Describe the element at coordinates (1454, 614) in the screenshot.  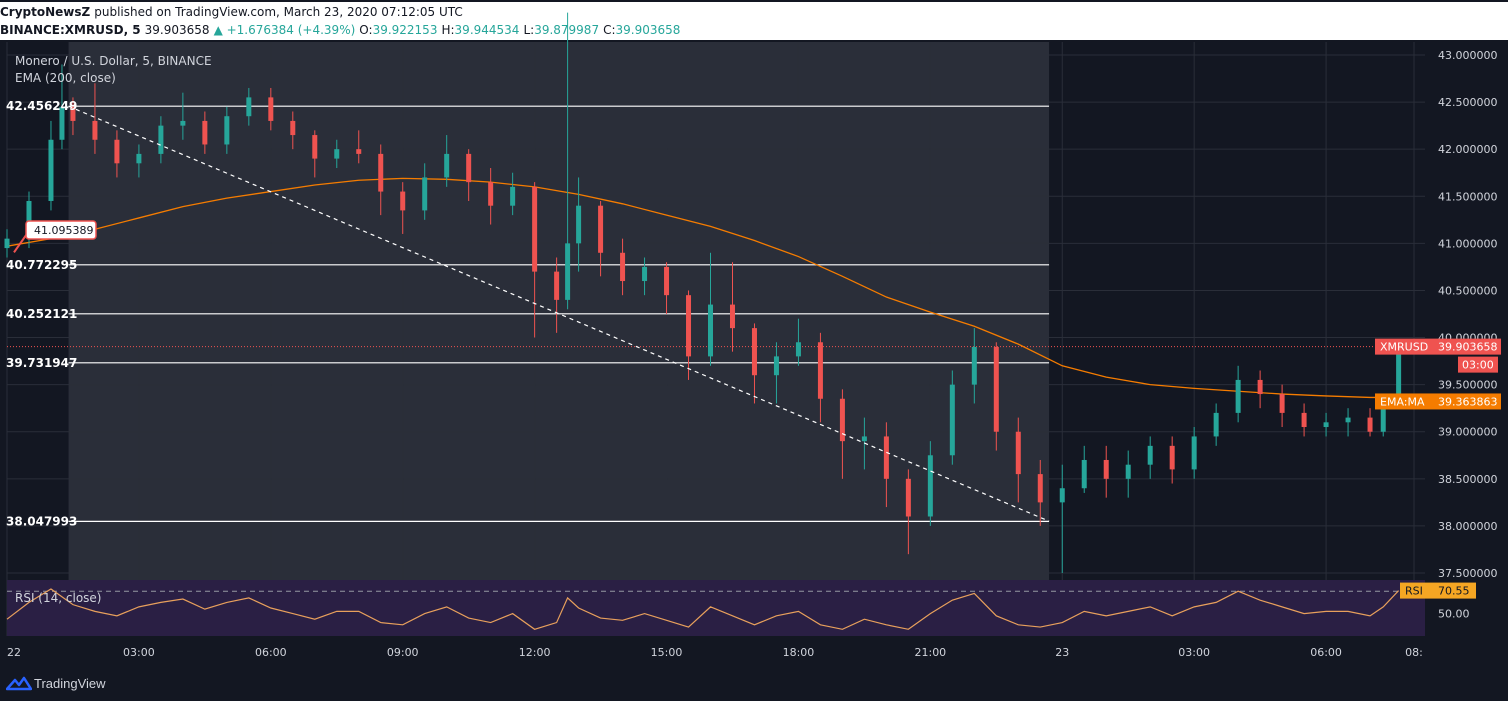
I see `rsi-axis-label: 50.00` at that location.